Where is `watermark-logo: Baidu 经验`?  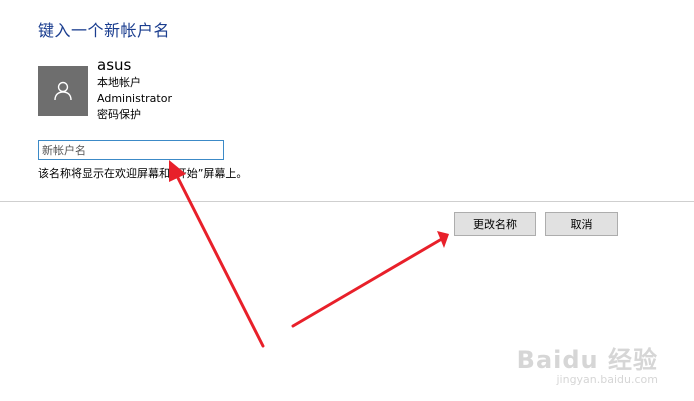
watermark-logo: Baidu 经验 is located at coordinates (587, 360).